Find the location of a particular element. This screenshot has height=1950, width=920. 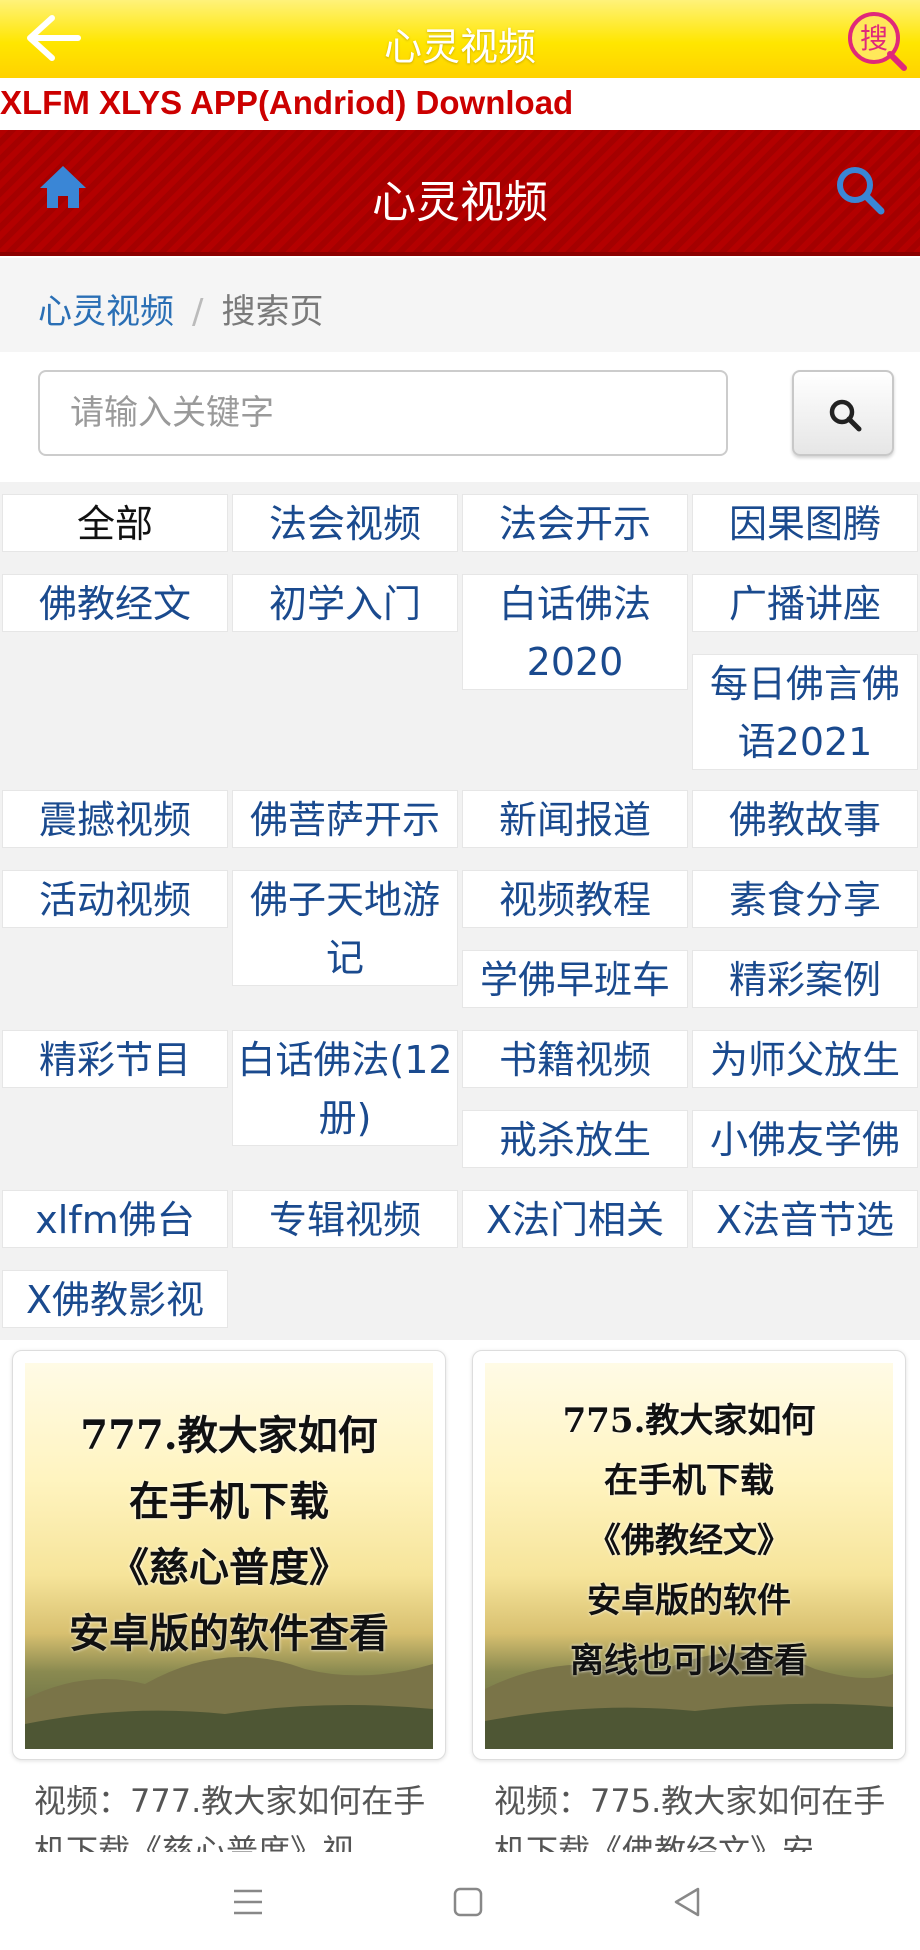

search-button is located at coordinates (843, 413).